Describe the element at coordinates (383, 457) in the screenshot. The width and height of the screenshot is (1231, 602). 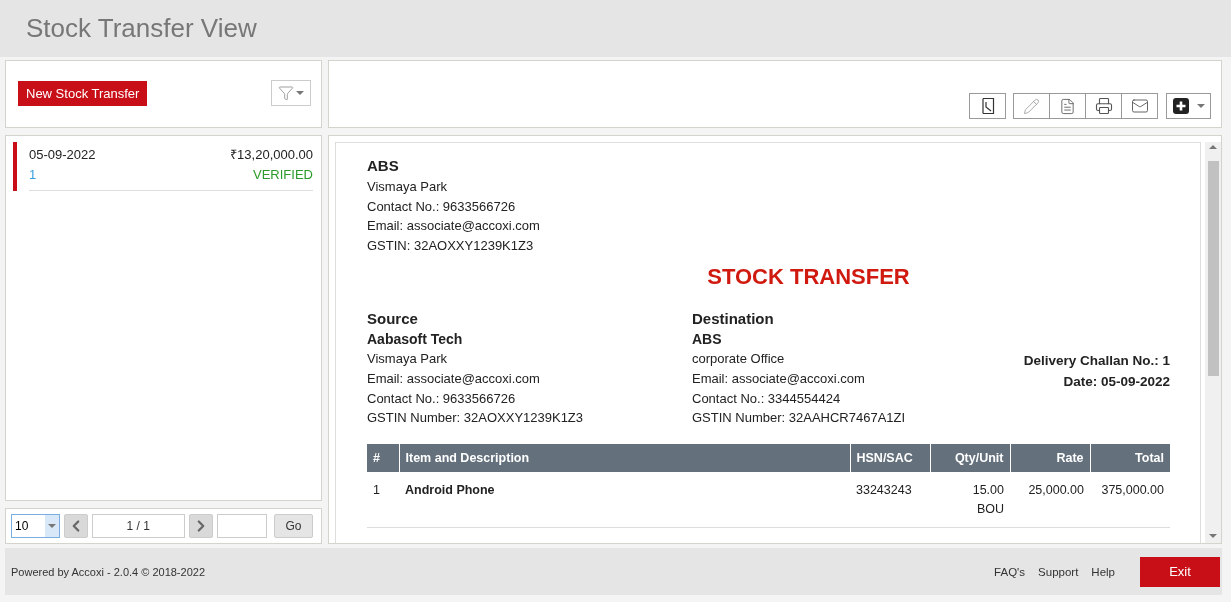
I see `column-header: #` at that location.